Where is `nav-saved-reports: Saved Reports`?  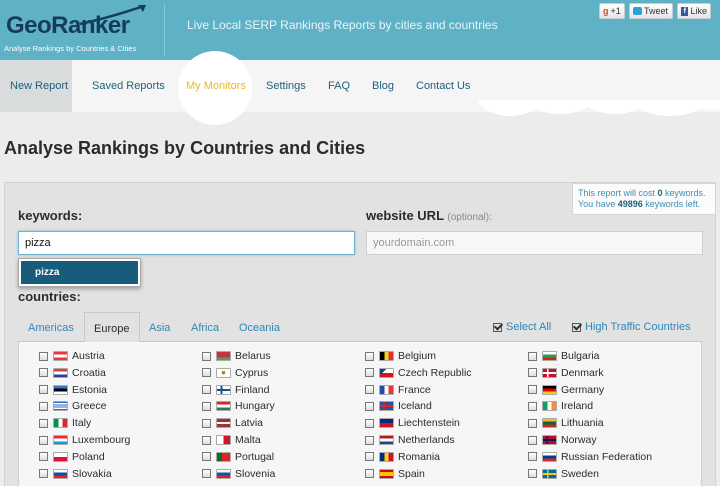
nav-saved-reports: Saved Reports is located at coordinates (128, 86).